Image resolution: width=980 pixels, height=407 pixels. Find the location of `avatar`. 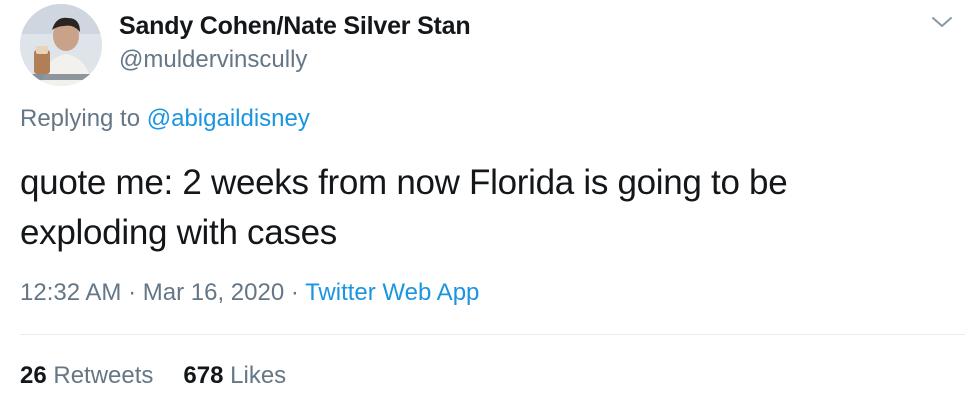

avatar is located at coordinates (61, 45).